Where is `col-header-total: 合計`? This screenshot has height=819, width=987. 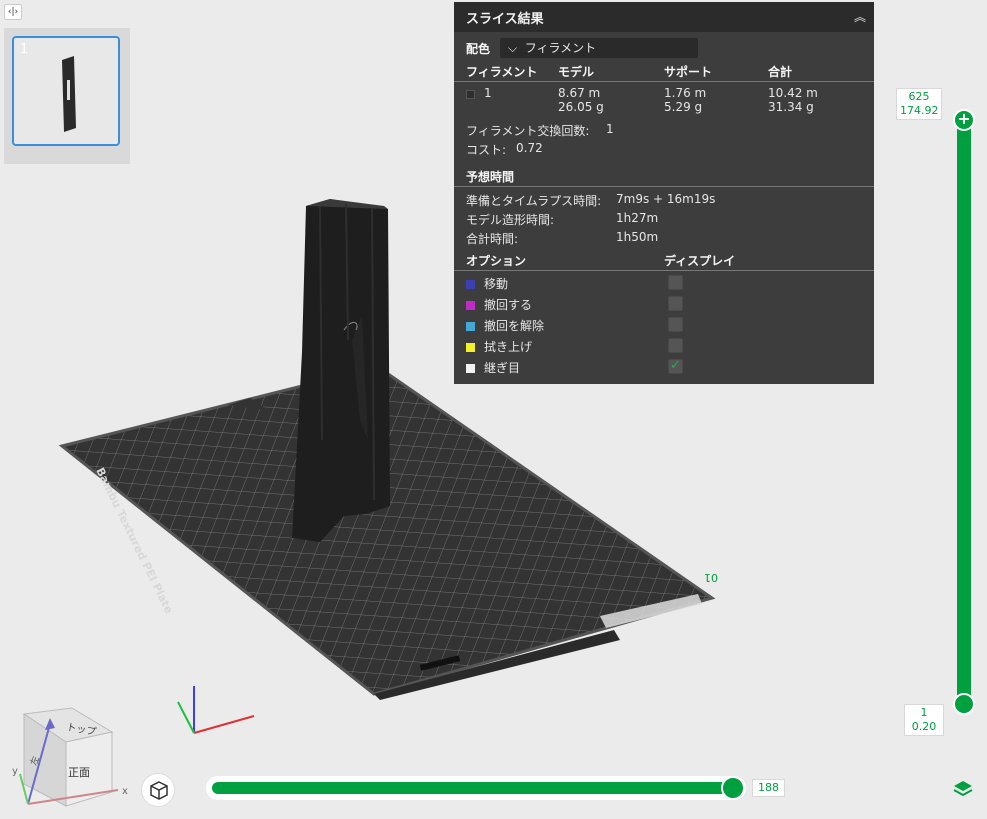
col-header-total: 合計 is located at coordinates (780, 72).